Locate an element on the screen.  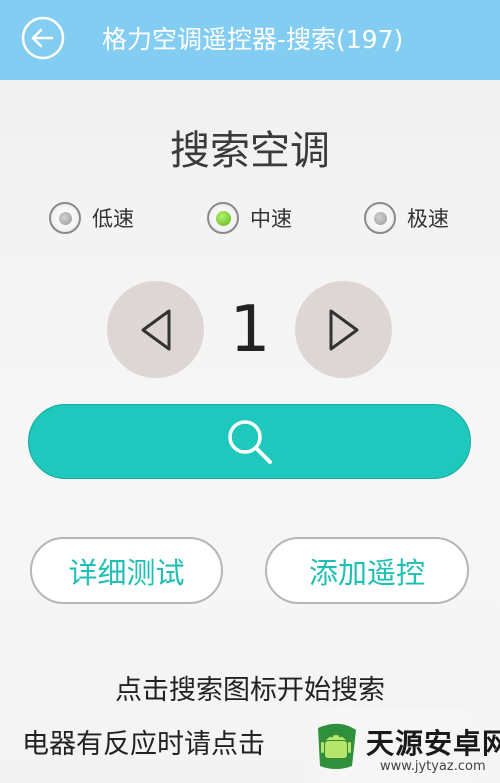
hint-text-1: 点击搜索图标开始搜索 is located at coordinates (250, 690).